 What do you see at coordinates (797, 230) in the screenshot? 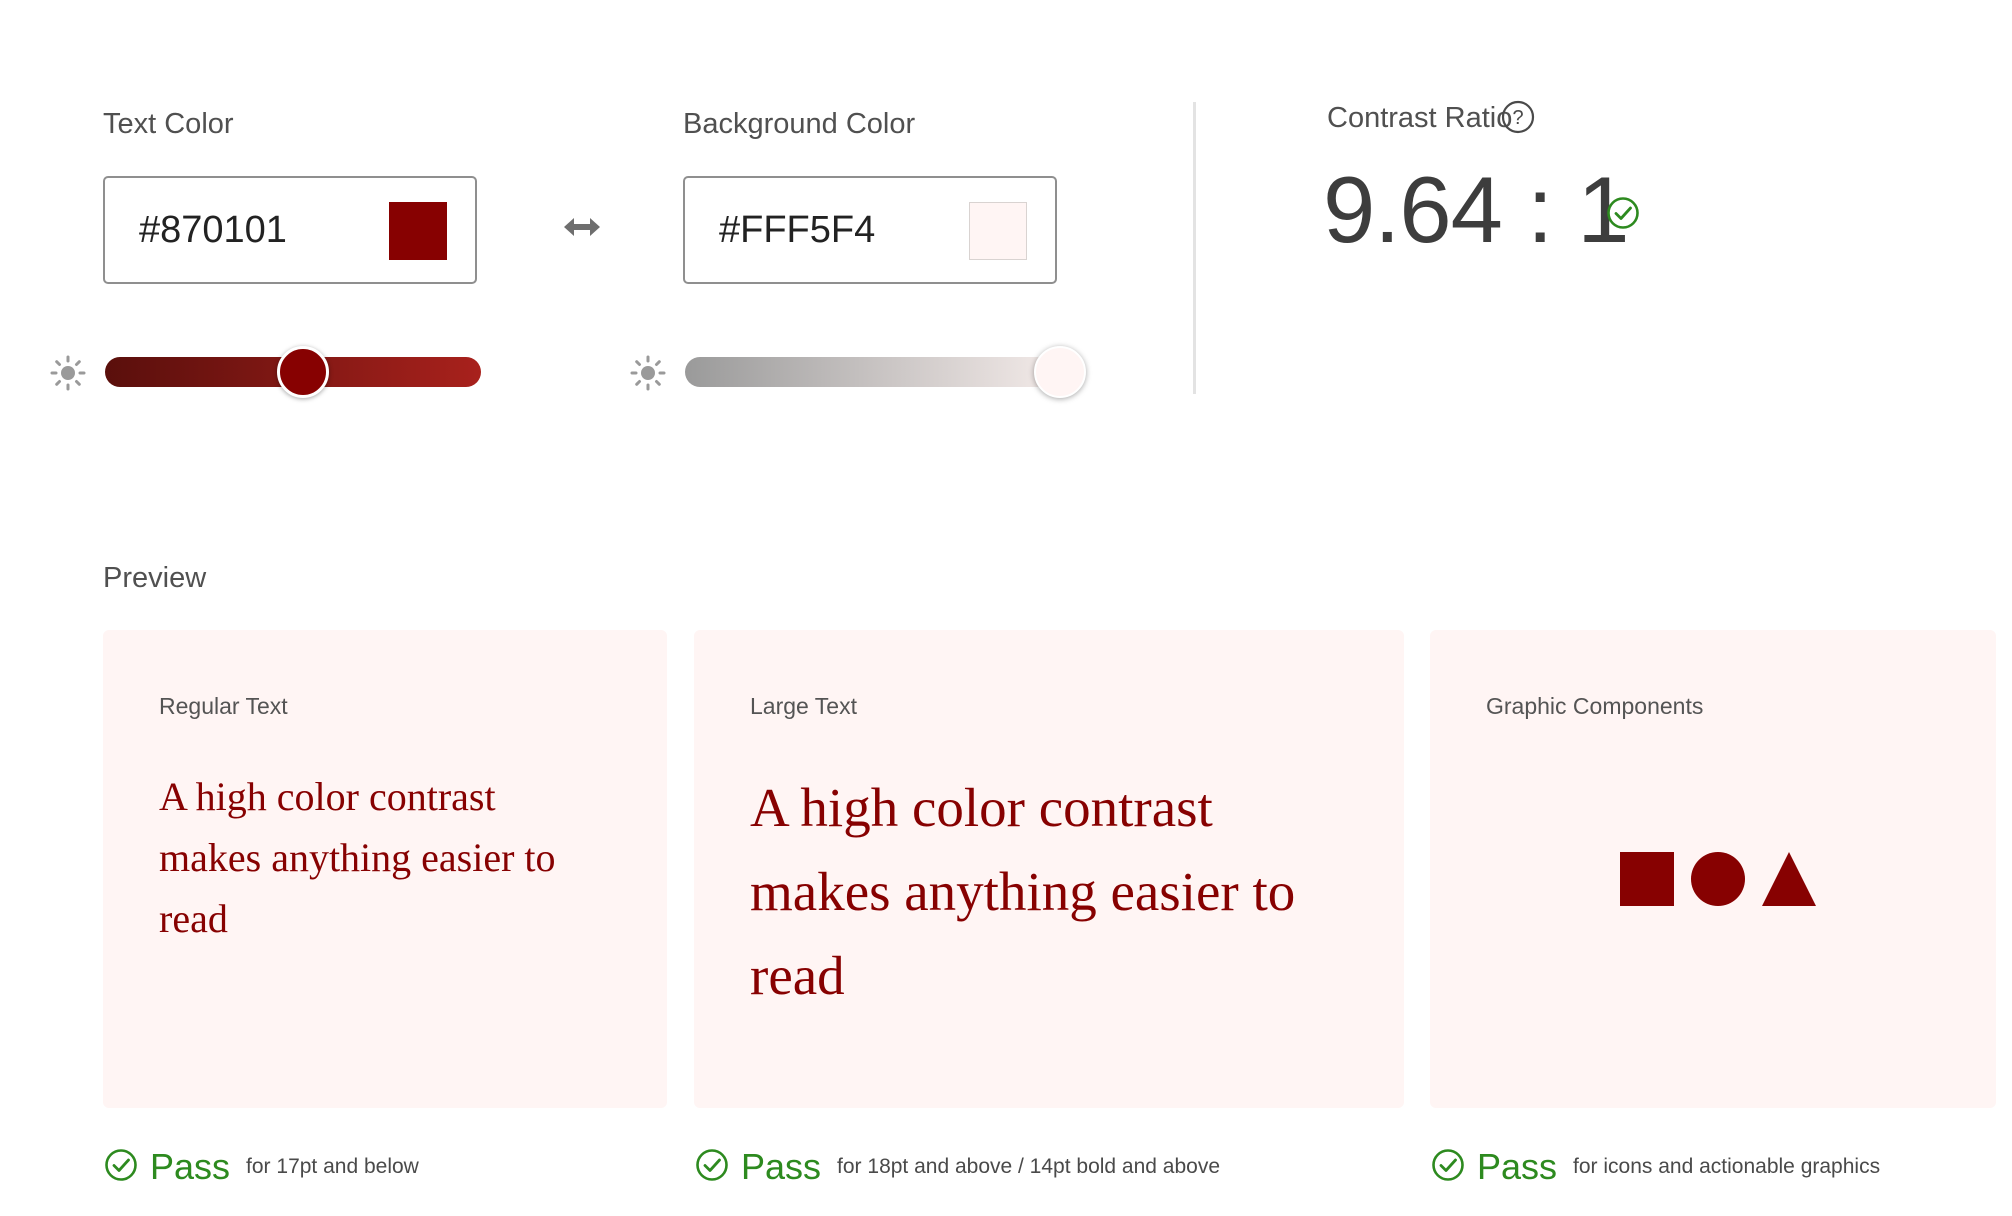
I see `background-color-value: #FFF5F4` at bounding box center [797, 230].